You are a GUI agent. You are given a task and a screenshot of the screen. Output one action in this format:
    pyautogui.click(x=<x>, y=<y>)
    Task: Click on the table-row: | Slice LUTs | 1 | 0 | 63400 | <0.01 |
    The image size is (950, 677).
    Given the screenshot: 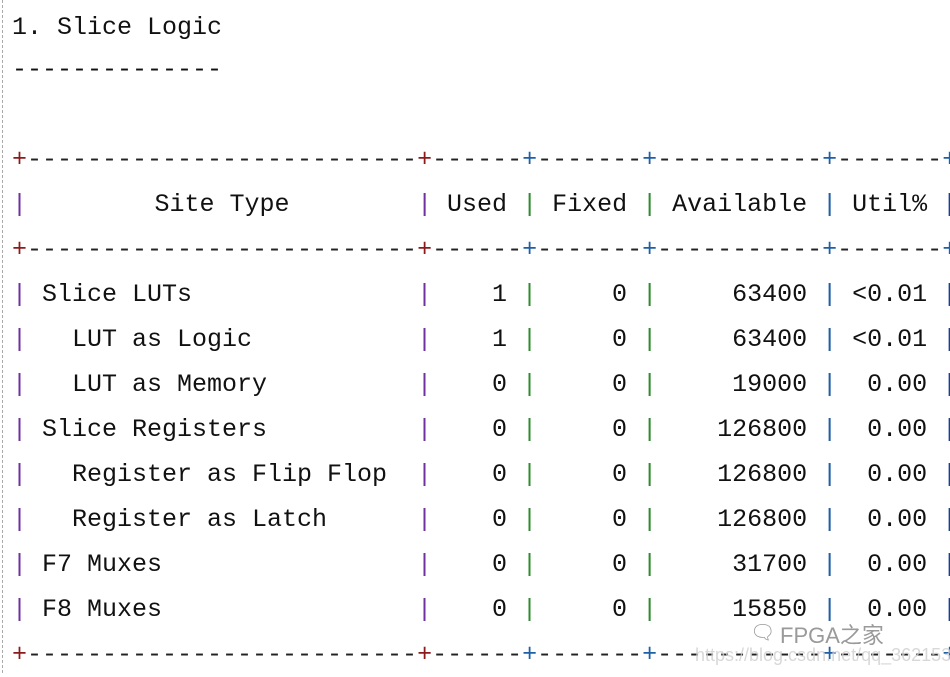 What is the action you would take?
    pyautogui.click(x=481, y=294)
    